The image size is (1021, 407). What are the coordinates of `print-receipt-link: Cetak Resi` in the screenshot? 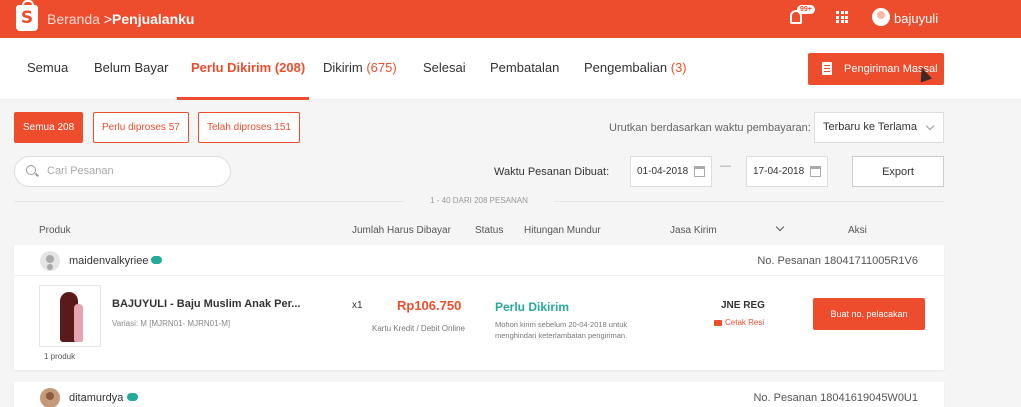 It's located at (739, 322).